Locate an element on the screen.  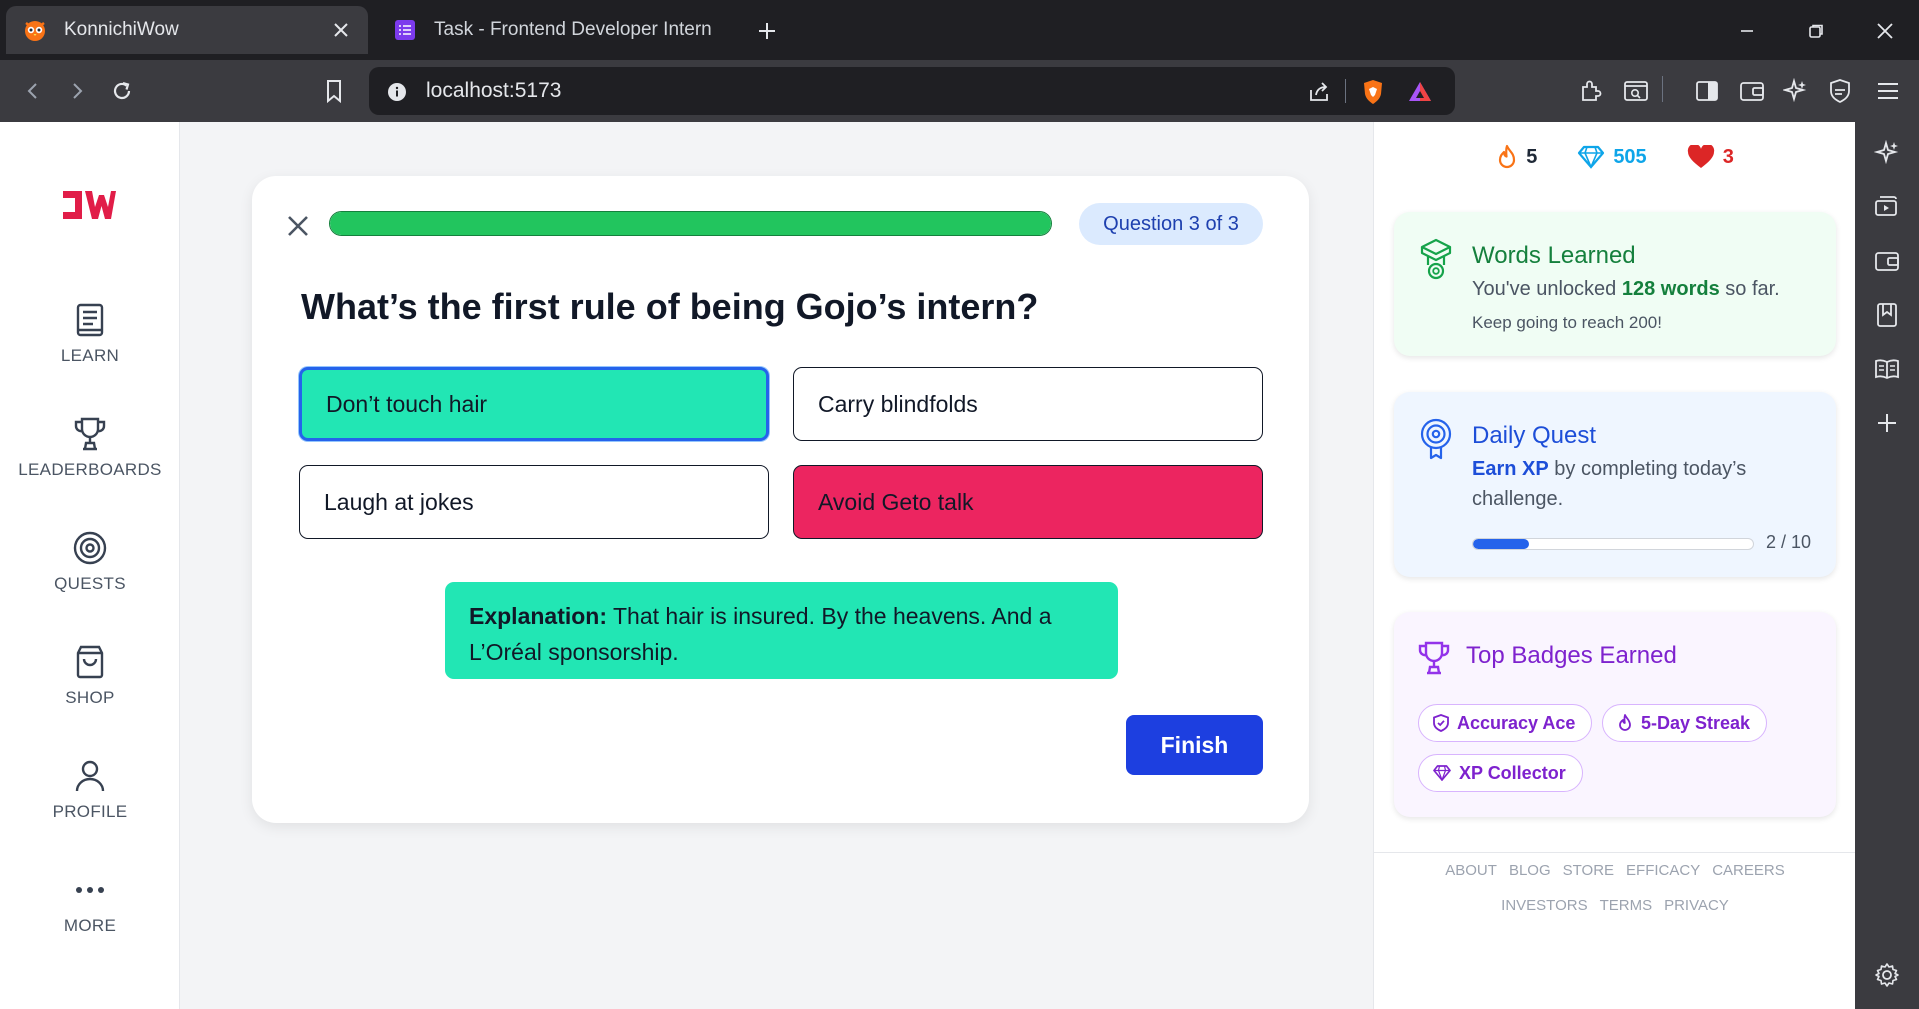
browser-sidebar is located at coordinates (1887, 565).